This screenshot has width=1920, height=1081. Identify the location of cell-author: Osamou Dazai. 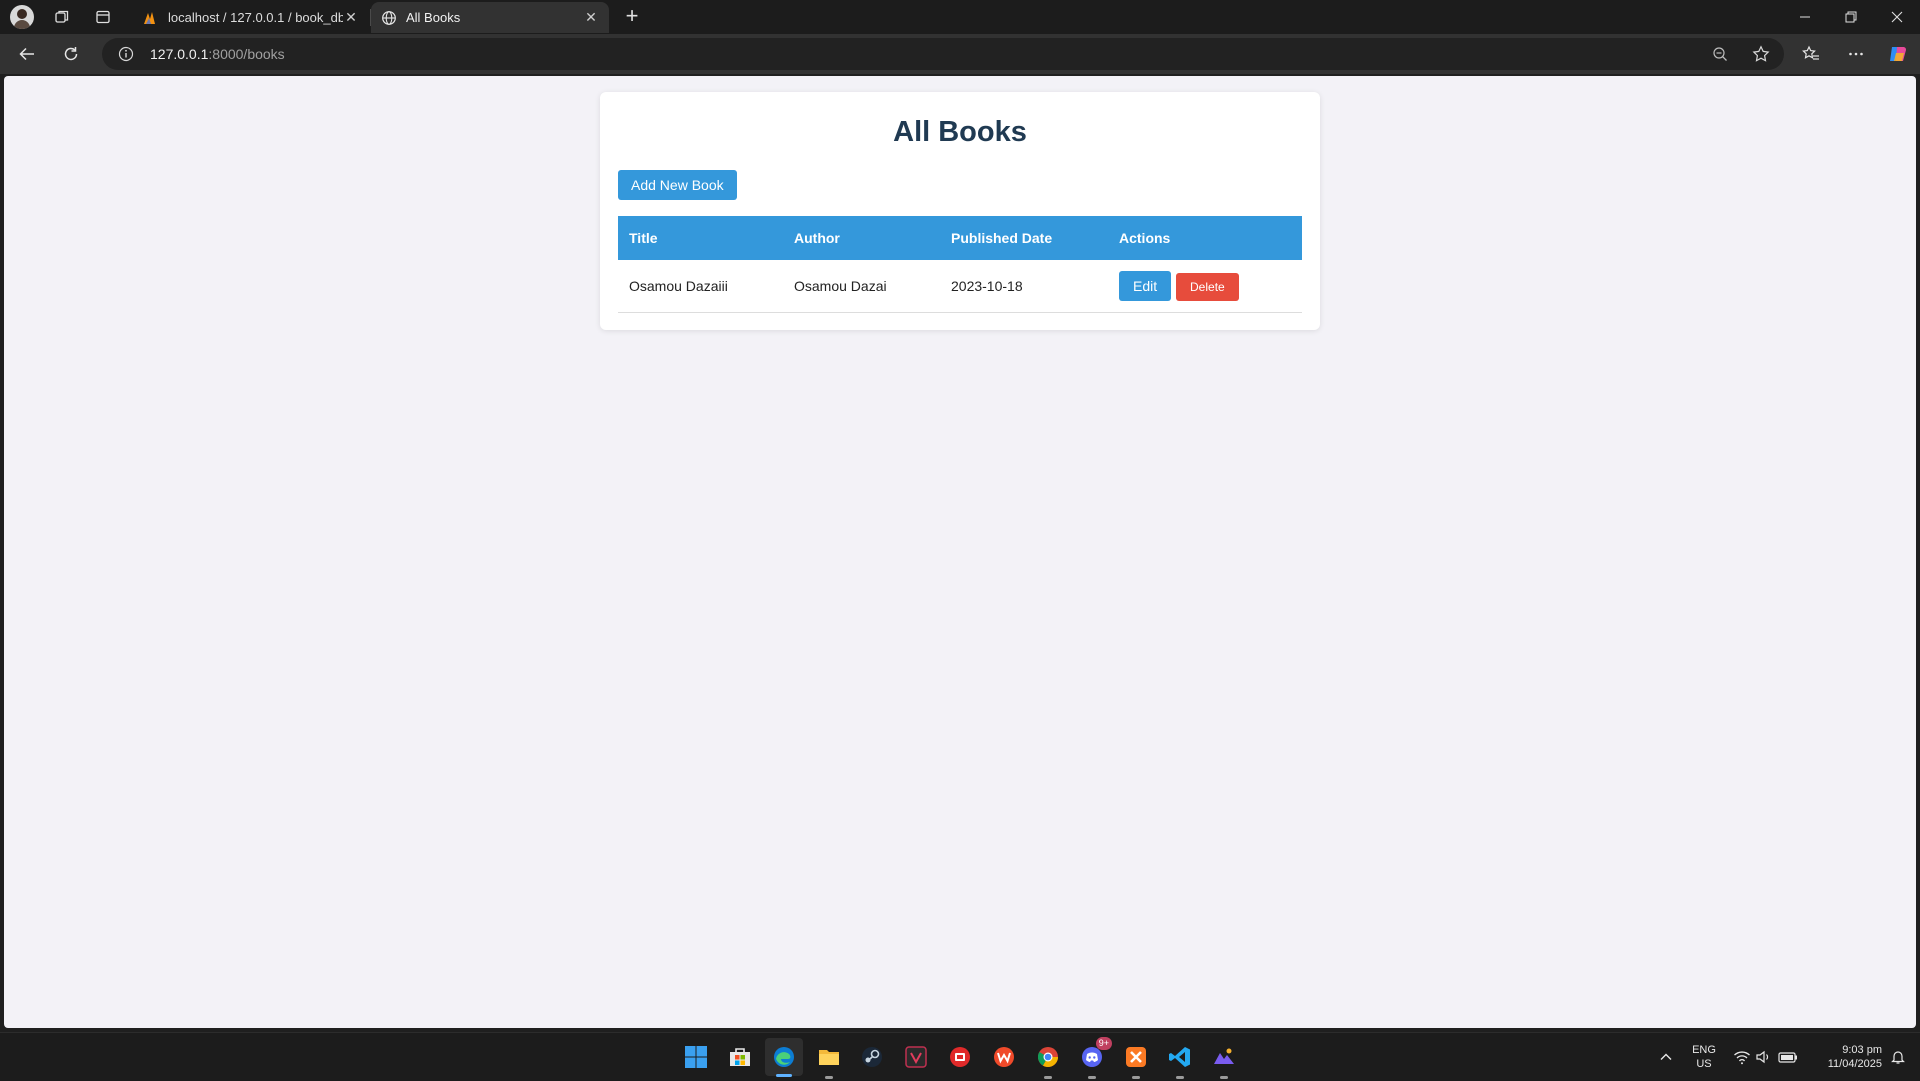
(861, 286).